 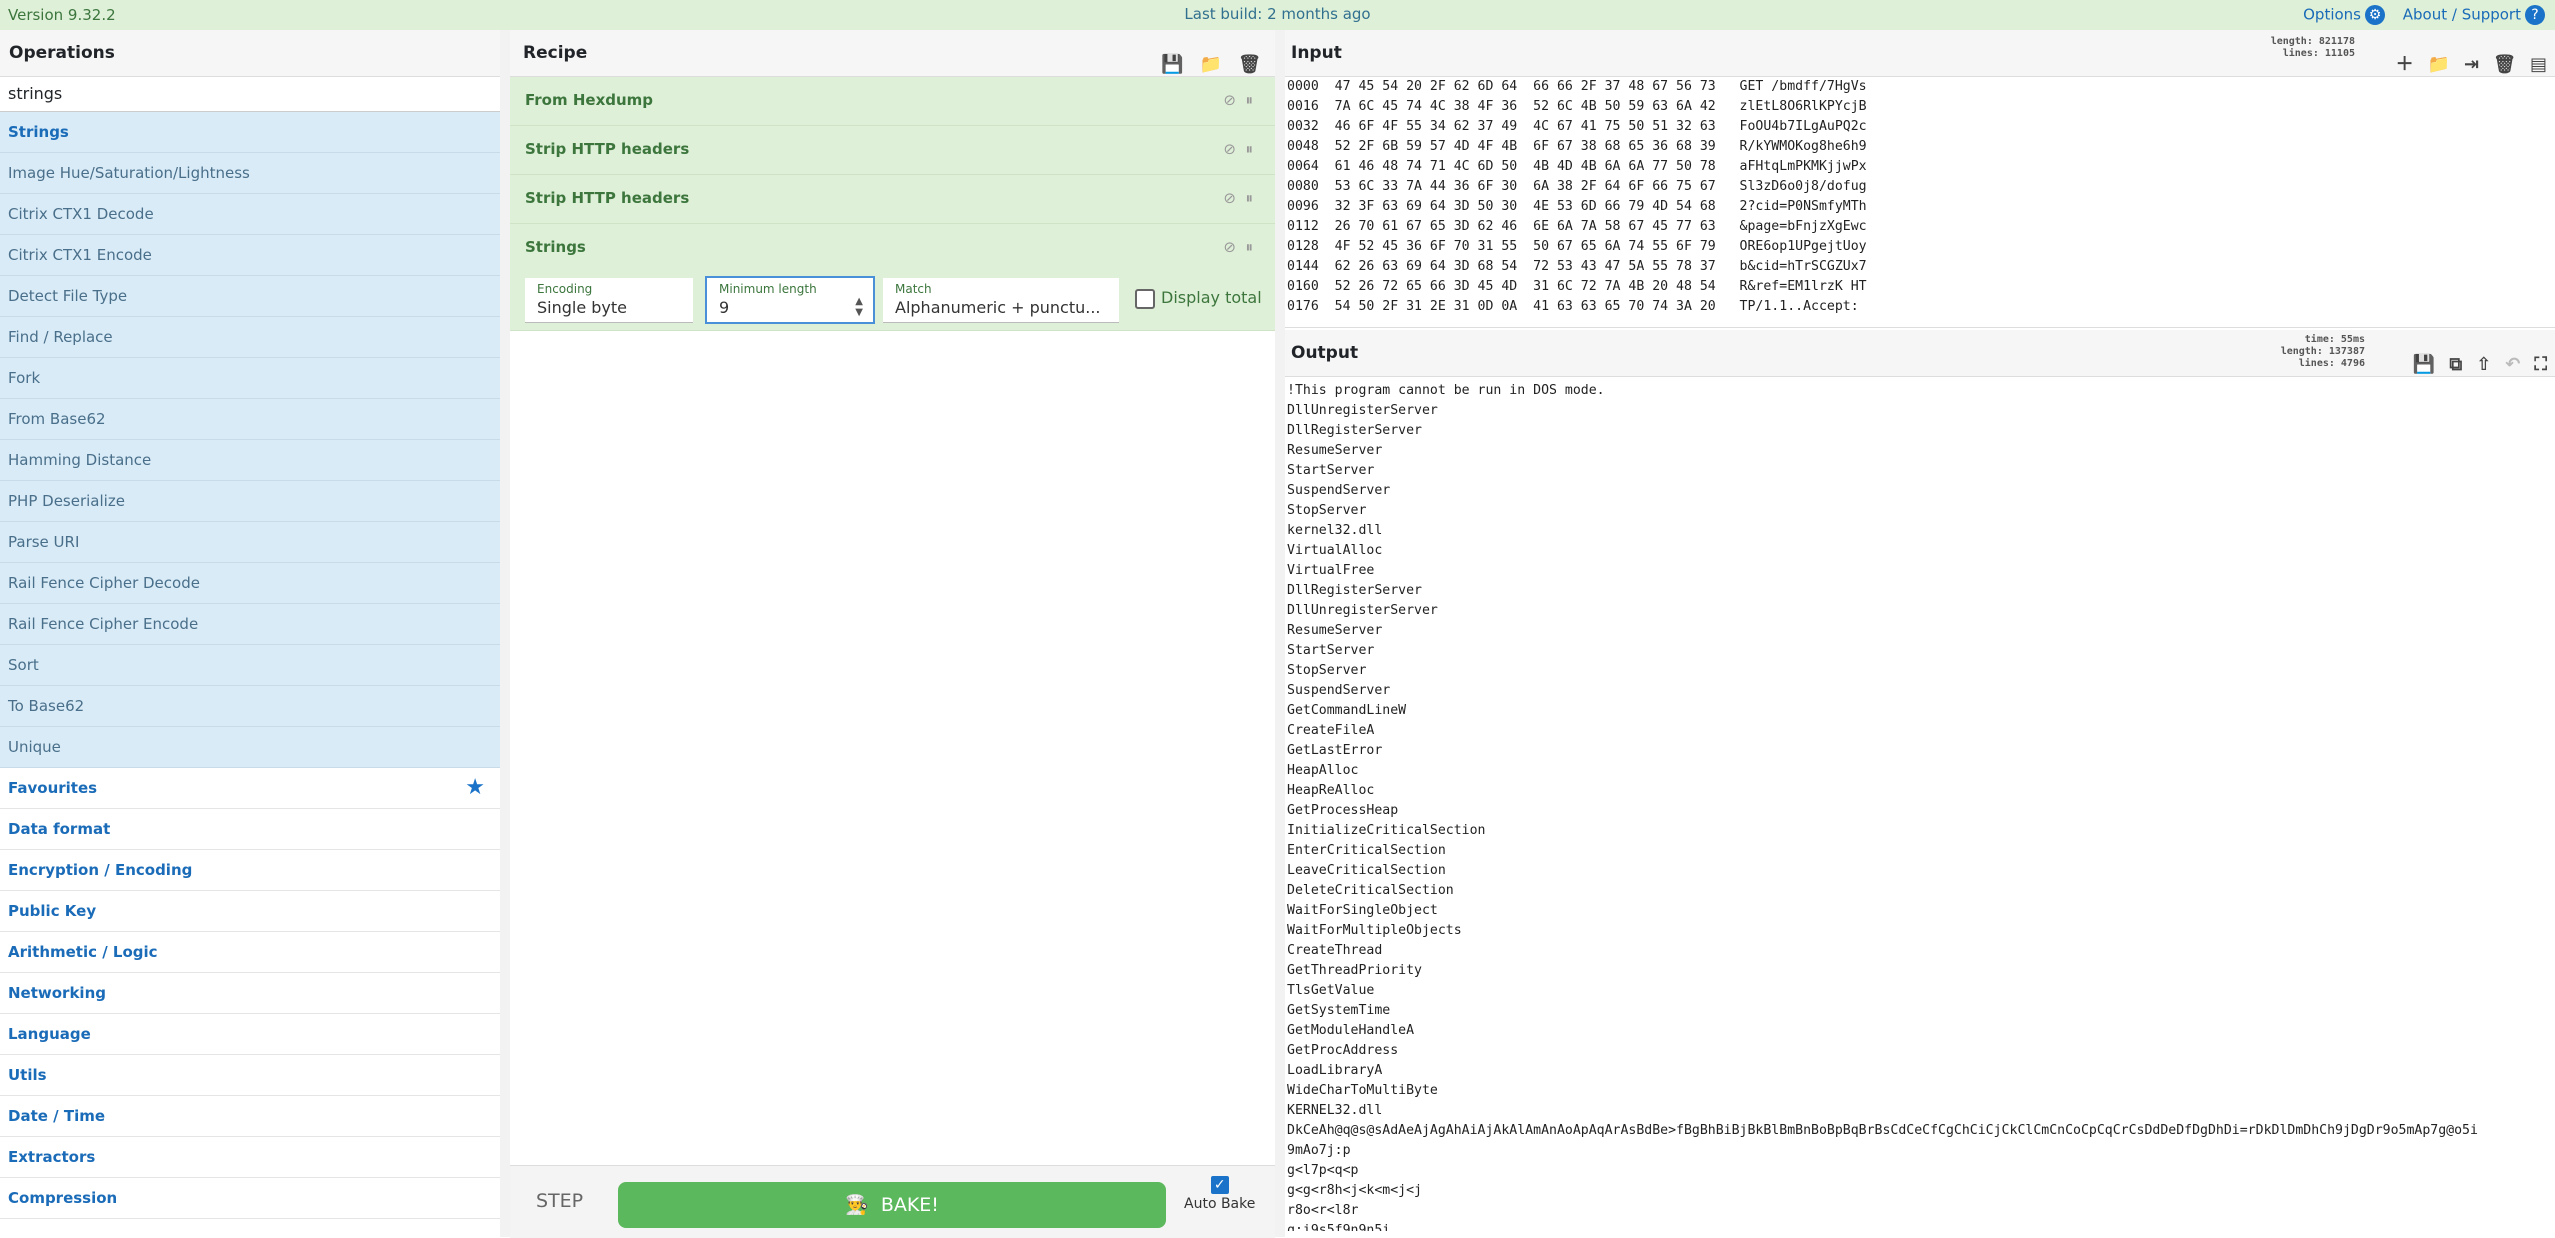 I want to click on recipe-title: Recipe 💾 📁 🗑, so click(x=892, y=53).